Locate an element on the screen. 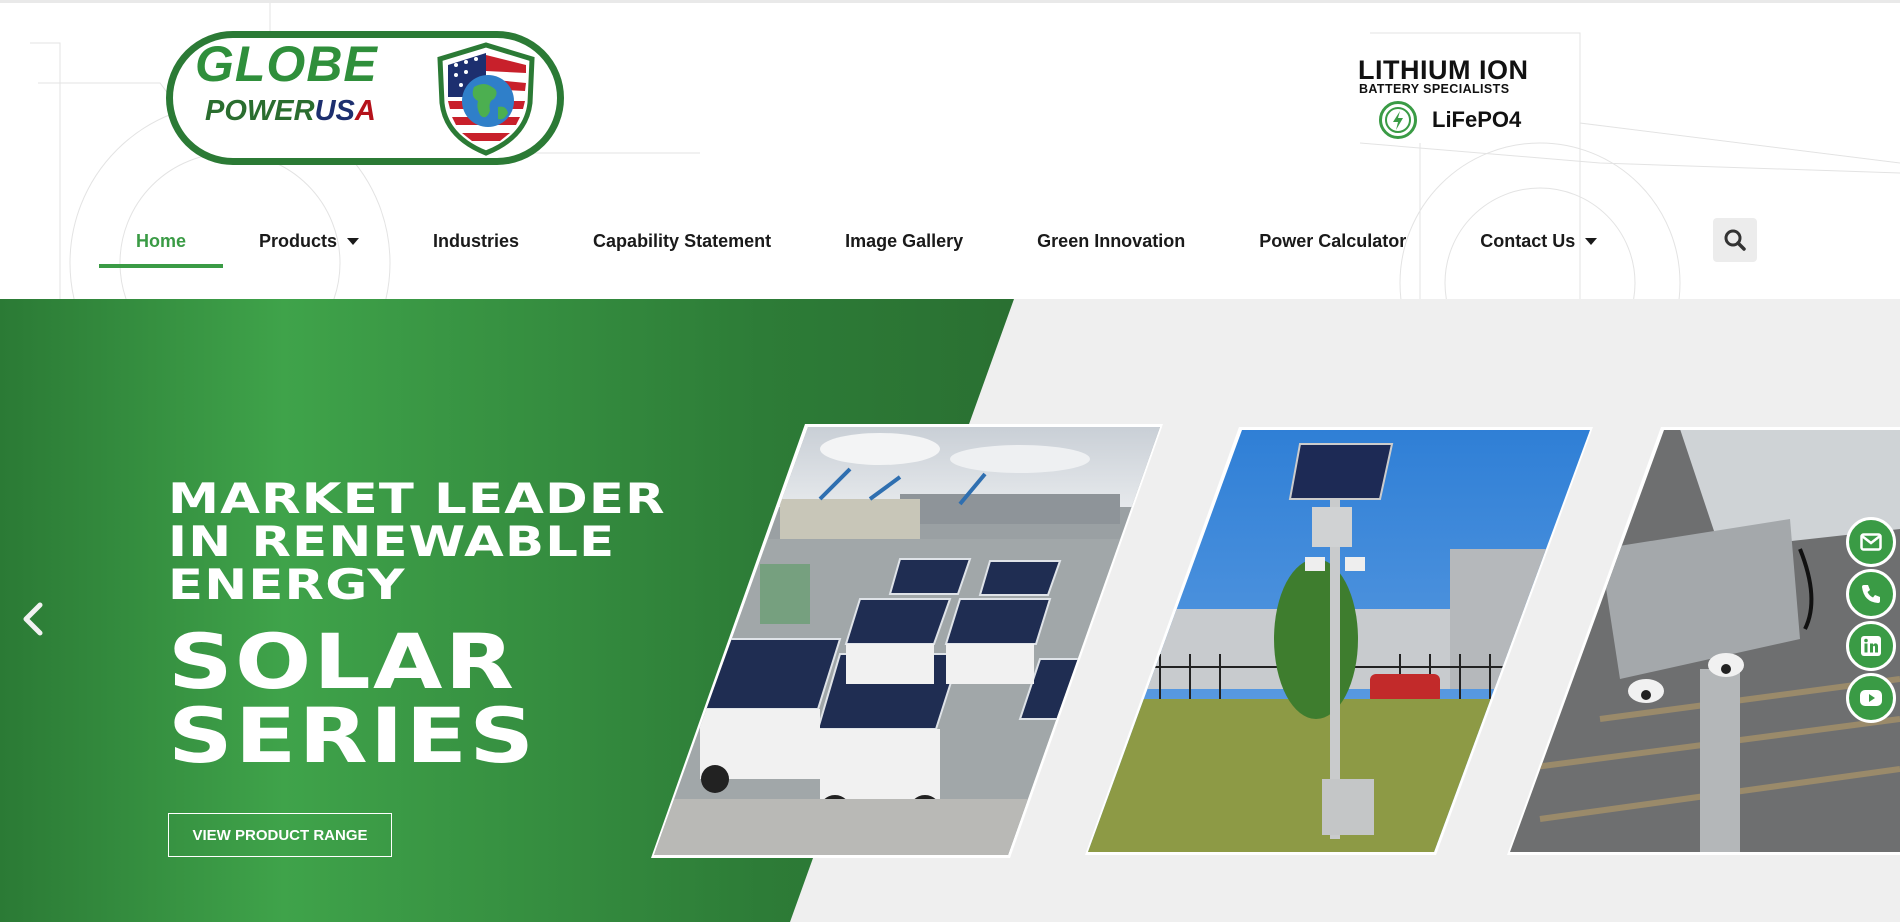  chevron-left-icon is located at coordinates (34, 619).